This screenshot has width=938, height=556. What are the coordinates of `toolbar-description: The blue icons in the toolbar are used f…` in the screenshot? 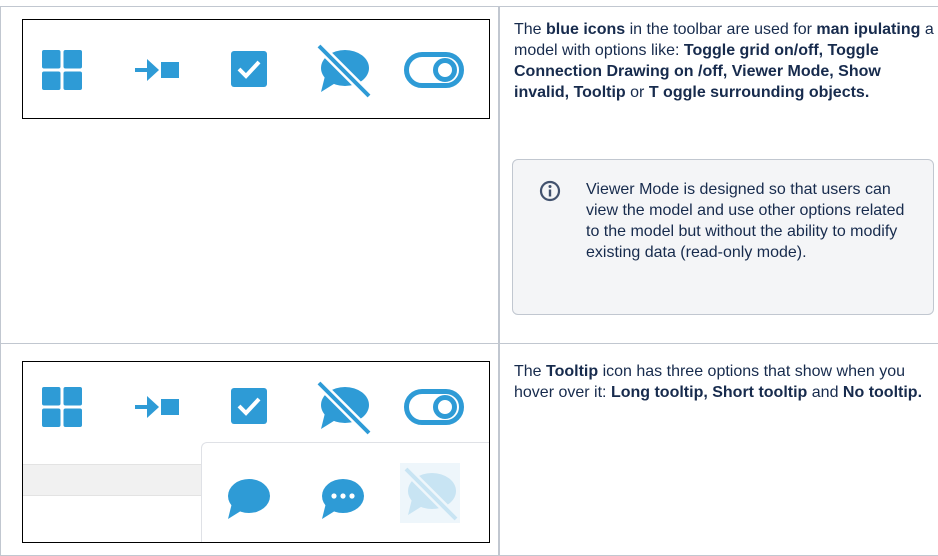 It's located at (724, 61).